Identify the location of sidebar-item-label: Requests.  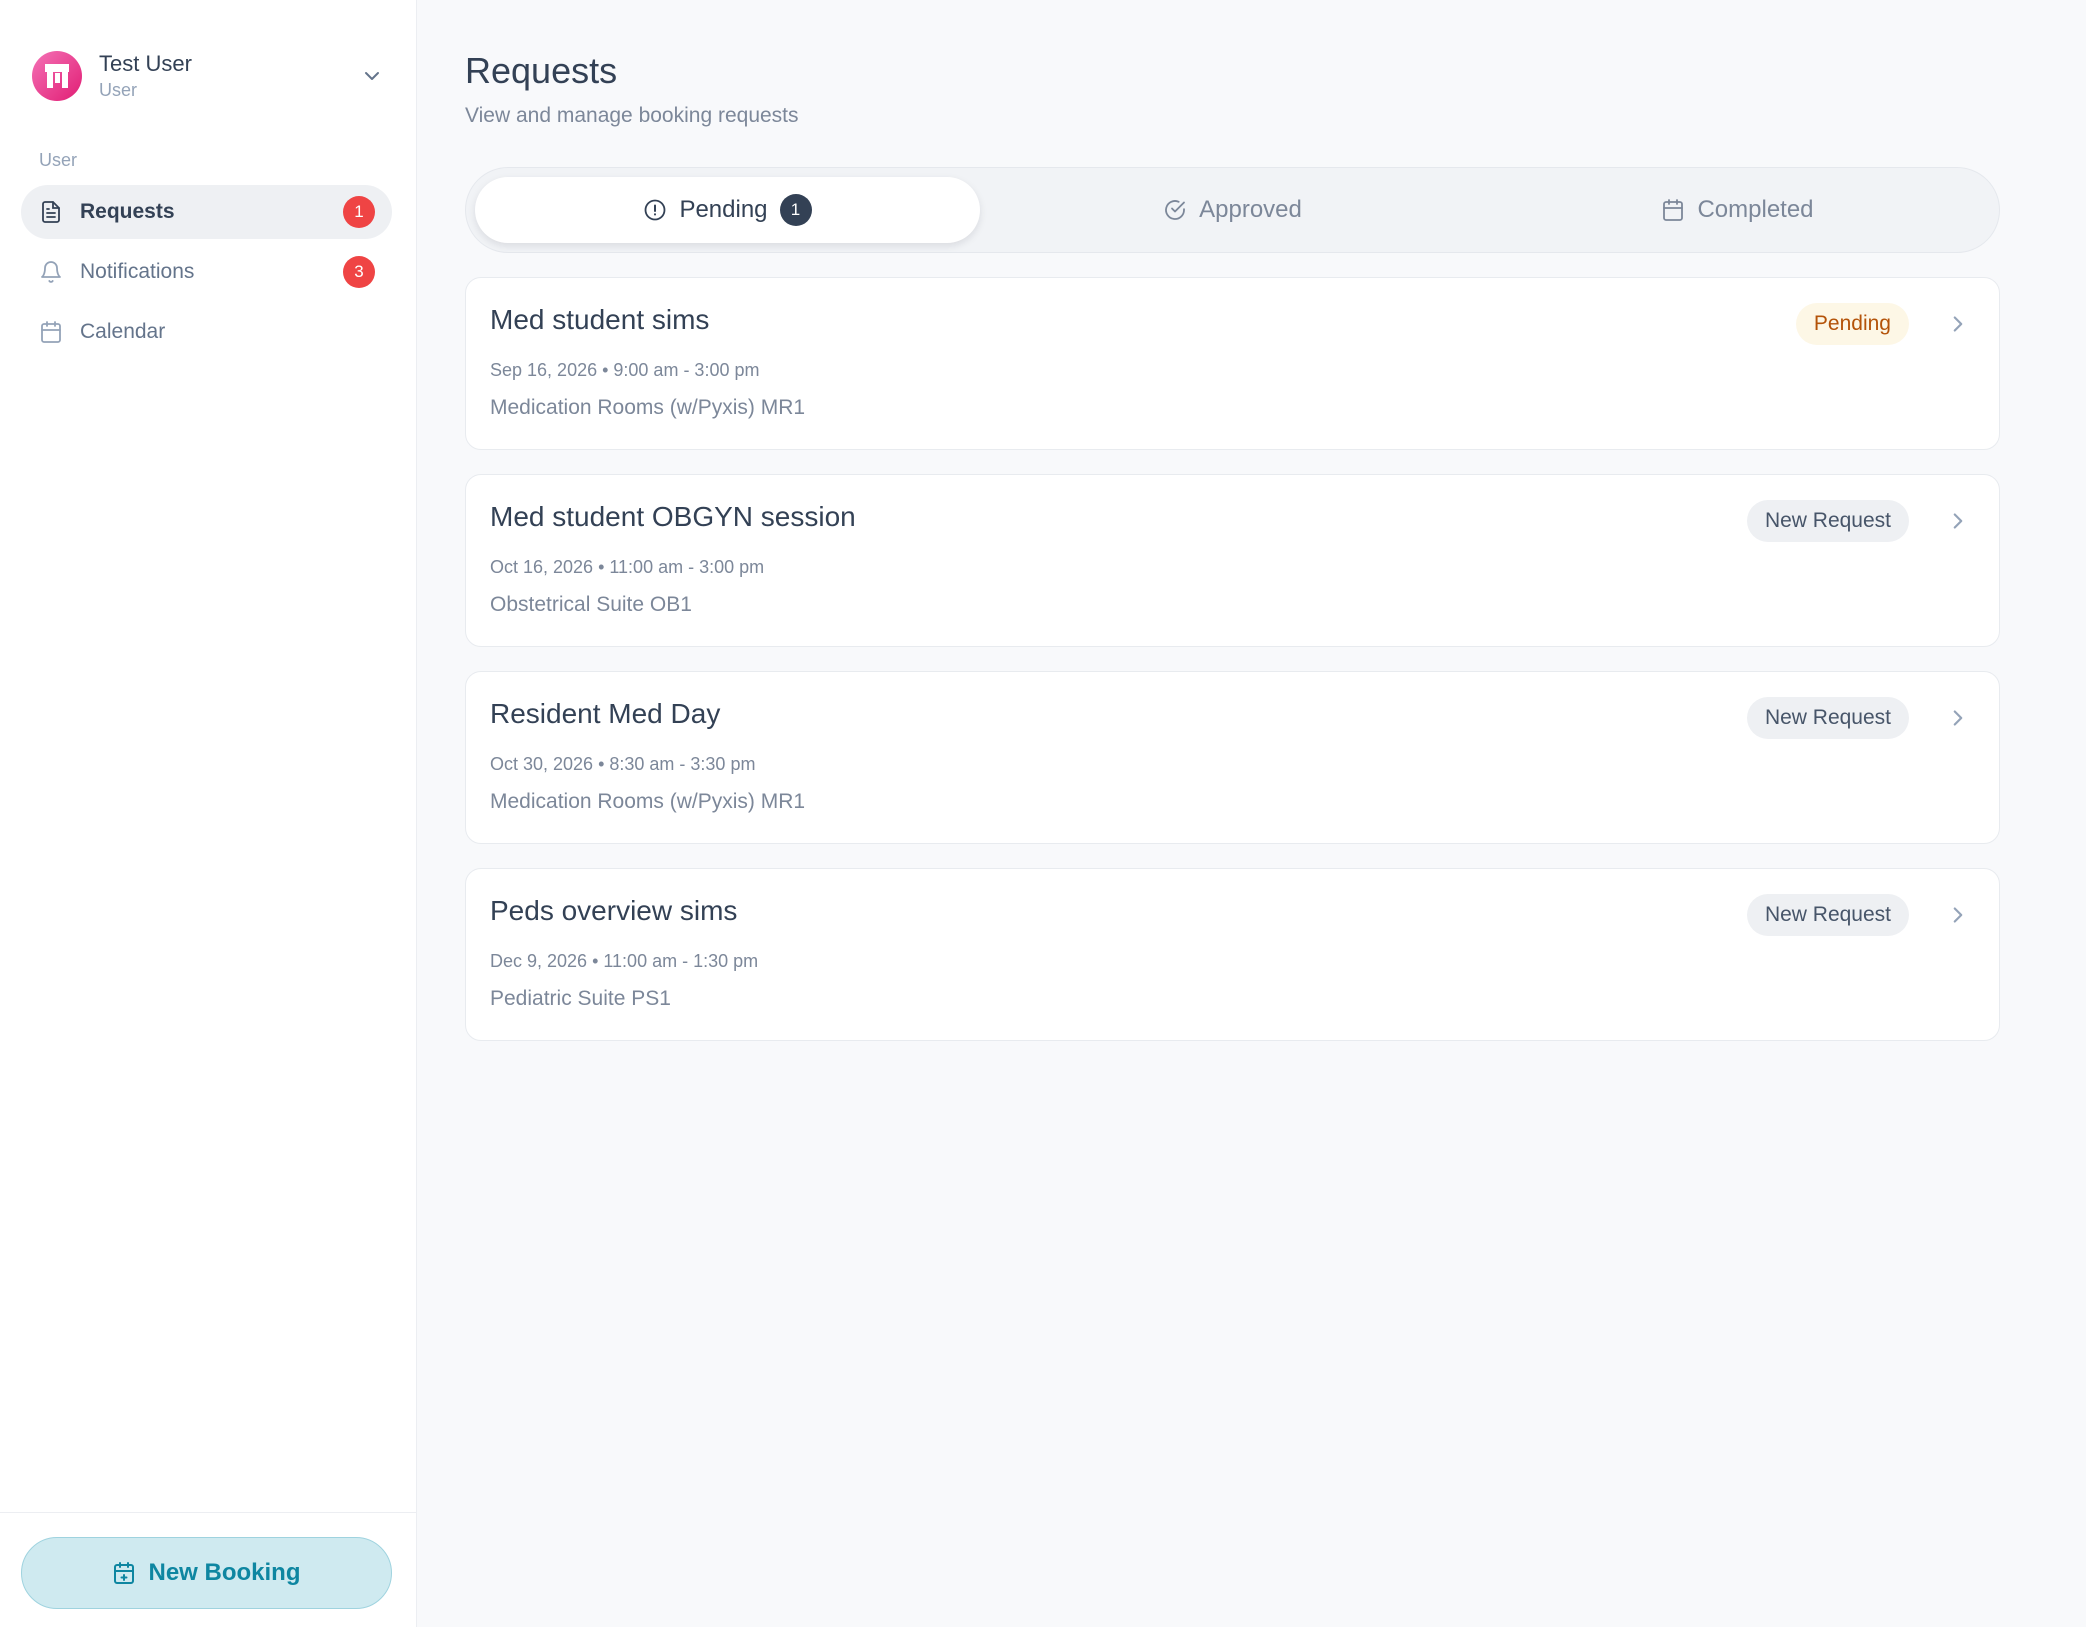
(127, 211).